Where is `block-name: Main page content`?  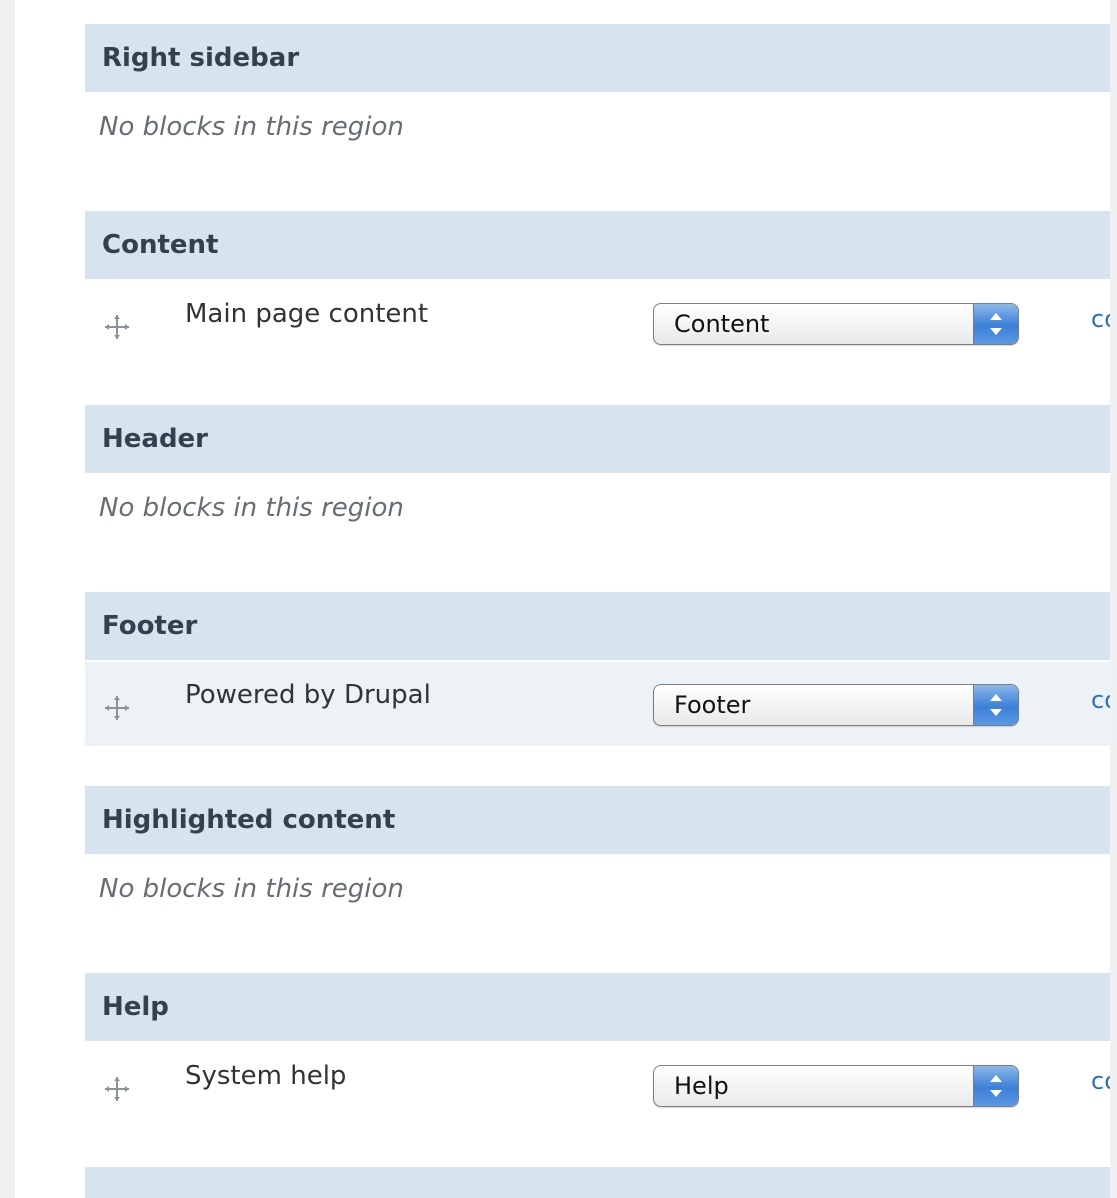
block-name: Main page content is located at coordinates (307, 314).